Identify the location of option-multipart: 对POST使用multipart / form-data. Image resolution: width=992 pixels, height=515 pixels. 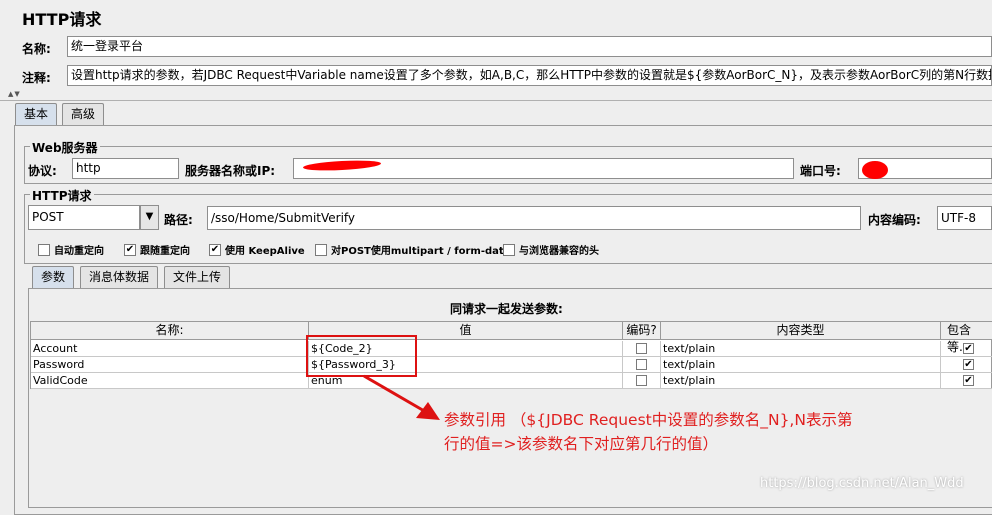
(412, 249).